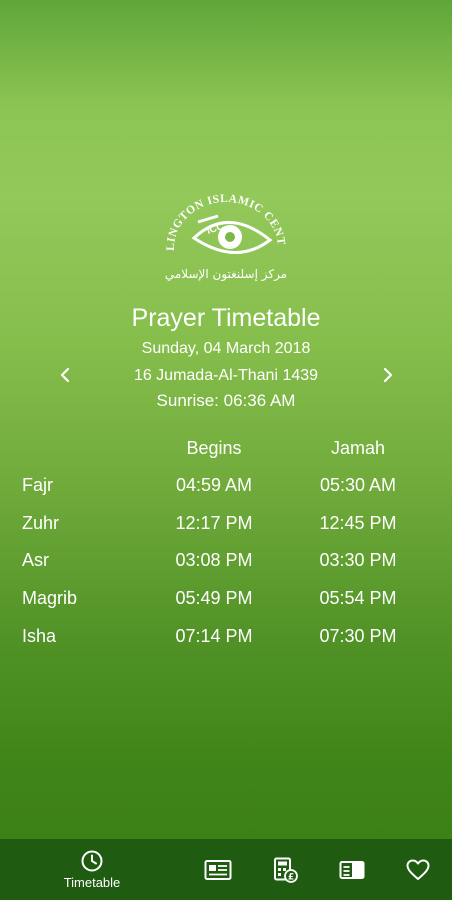 This screenshot has height=900, width=452. I want to click on prayer-name: Magrib, so click(50, 598).